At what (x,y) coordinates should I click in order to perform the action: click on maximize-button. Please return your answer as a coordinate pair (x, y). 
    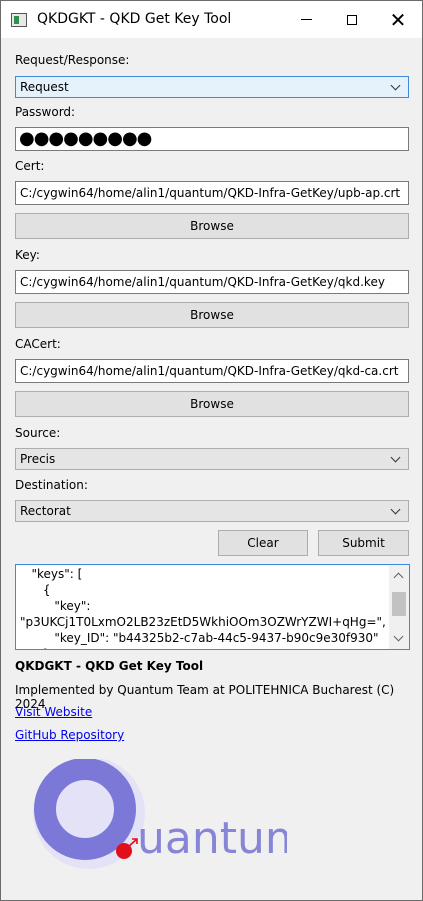
    Looking at the image, I should click on (352, 19).